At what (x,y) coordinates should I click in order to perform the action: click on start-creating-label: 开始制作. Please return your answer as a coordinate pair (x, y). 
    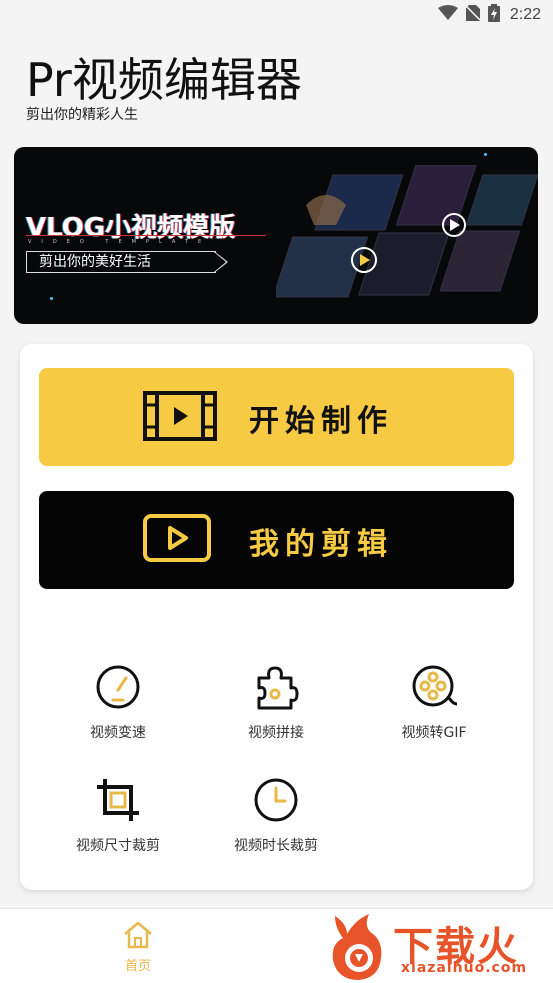
    Looking at the image, I should click on (321, 421).